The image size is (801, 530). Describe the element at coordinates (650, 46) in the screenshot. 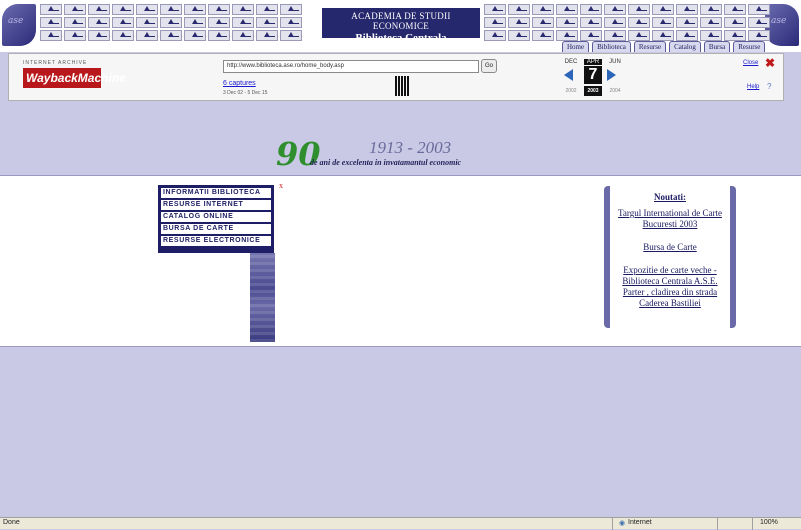

I see `tab-resurse: Resurse` at that location.